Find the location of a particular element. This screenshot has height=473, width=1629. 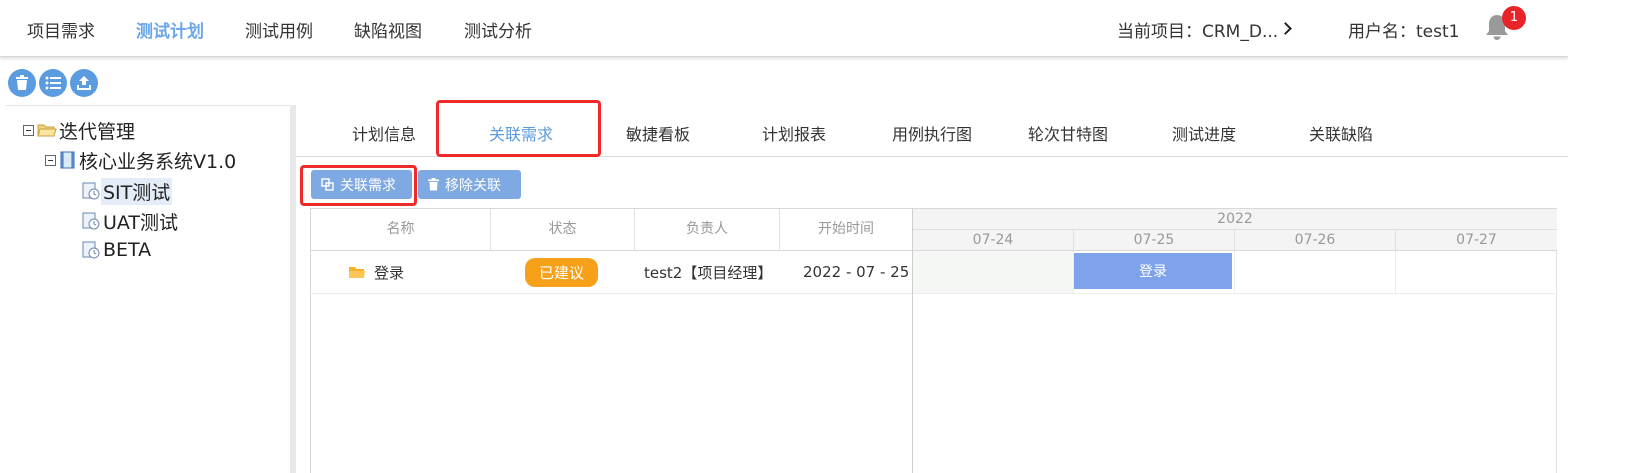

tree-label: UAT测试 is located at coordinates (141, 222).